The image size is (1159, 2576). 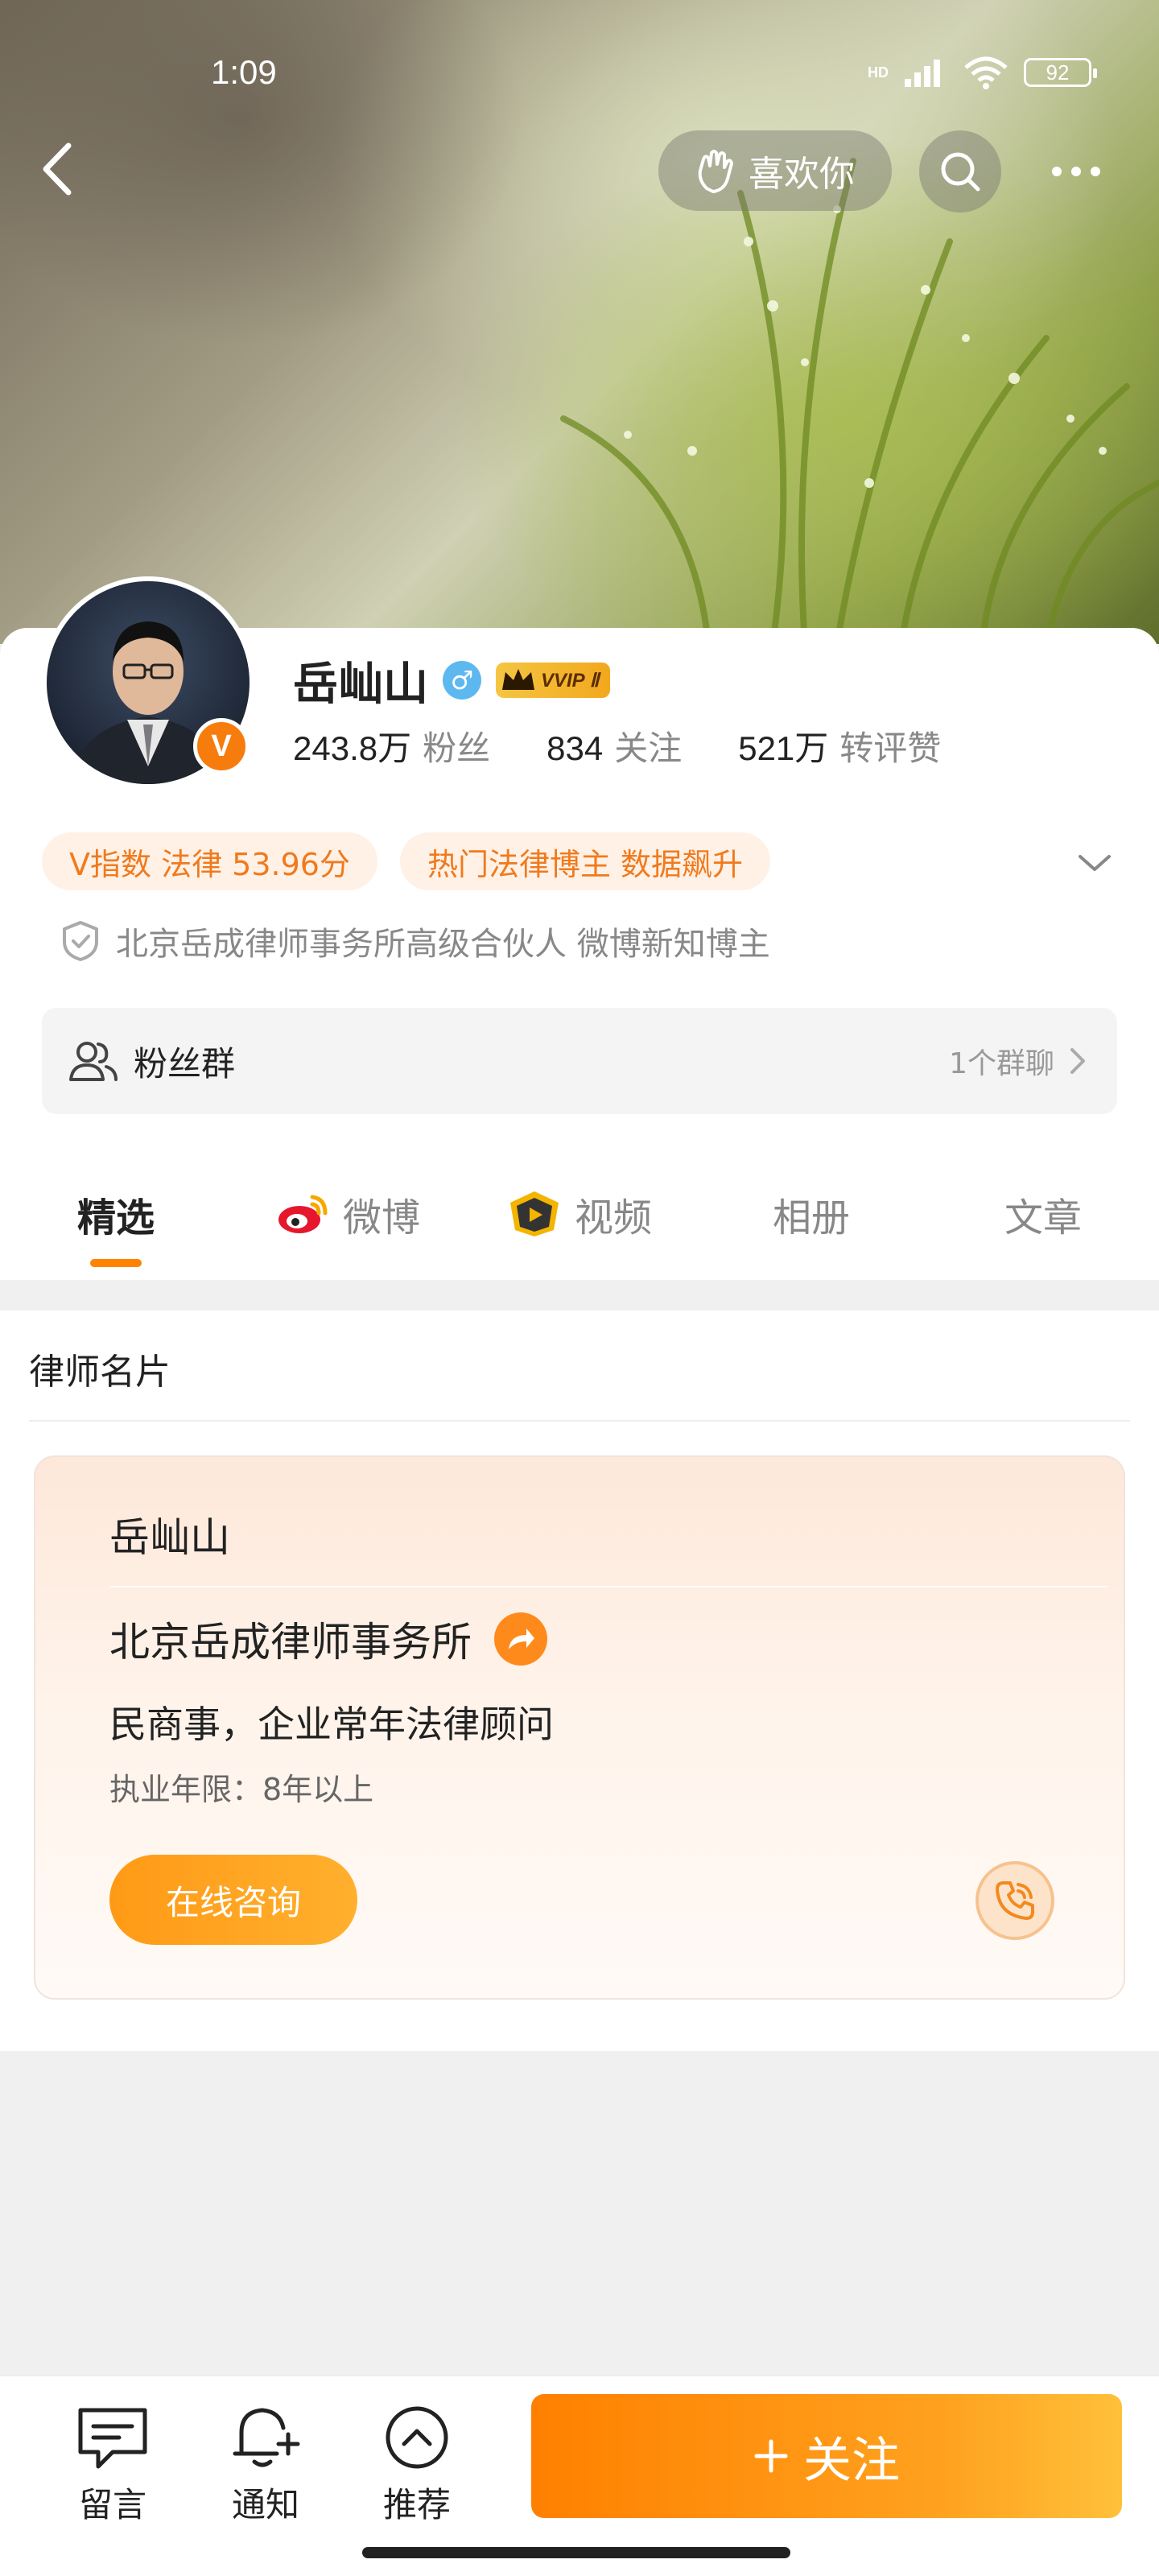 I want to click on back-arrow-icon, so click(x=58, y=169).